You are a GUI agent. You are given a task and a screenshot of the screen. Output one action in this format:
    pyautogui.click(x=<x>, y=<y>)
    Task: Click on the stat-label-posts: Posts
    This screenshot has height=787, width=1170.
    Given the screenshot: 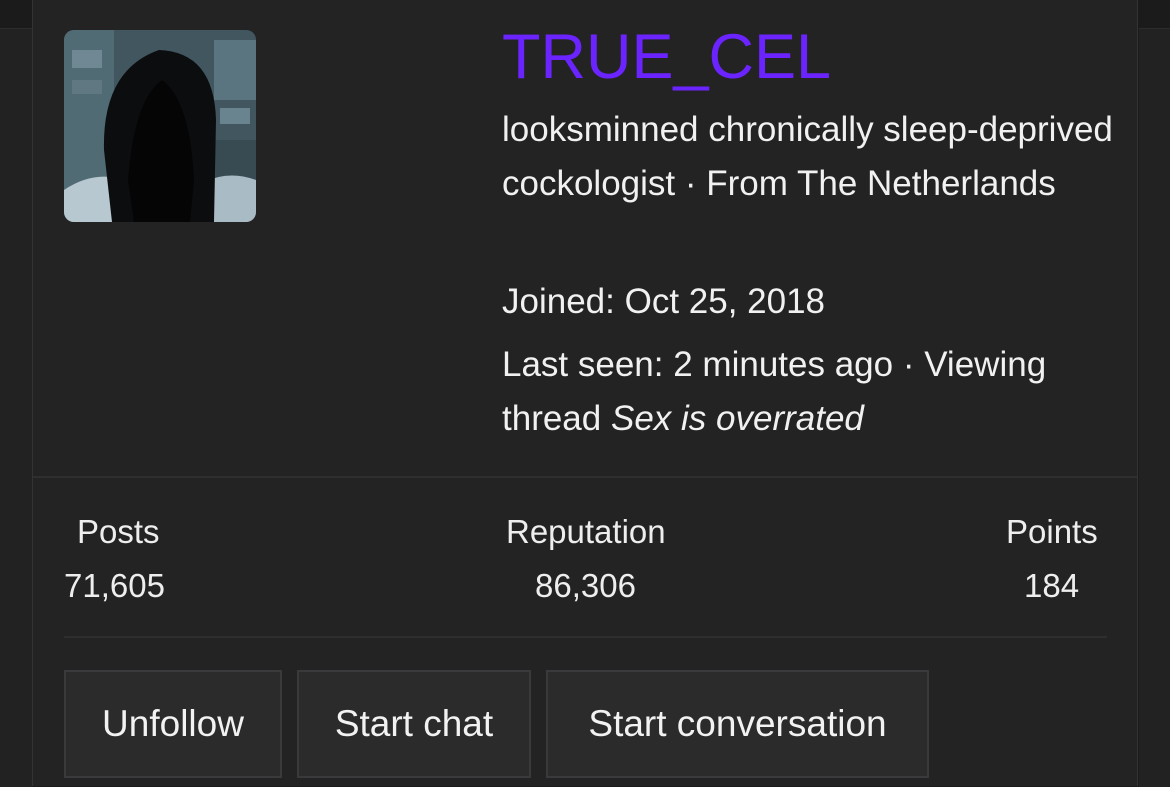 What is the action you would take?
    pyautogui.click(x=118, y=531)
    